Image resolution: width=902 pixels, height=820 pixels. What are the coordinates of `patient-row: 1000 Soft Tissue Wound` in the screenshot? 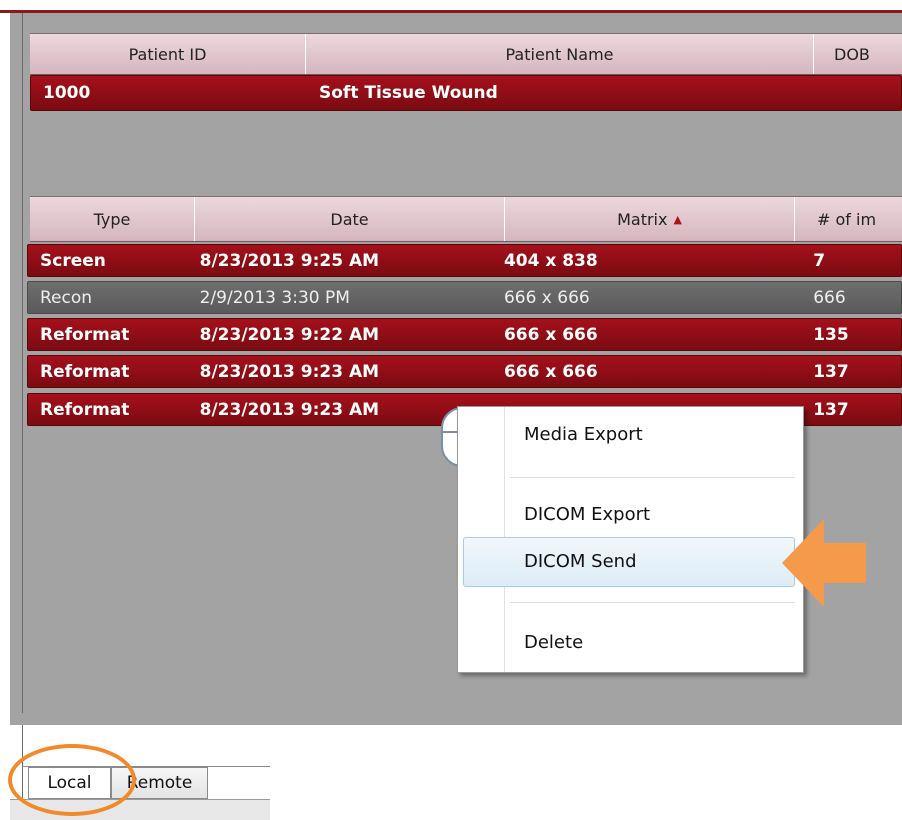 It's located at (466, 93).